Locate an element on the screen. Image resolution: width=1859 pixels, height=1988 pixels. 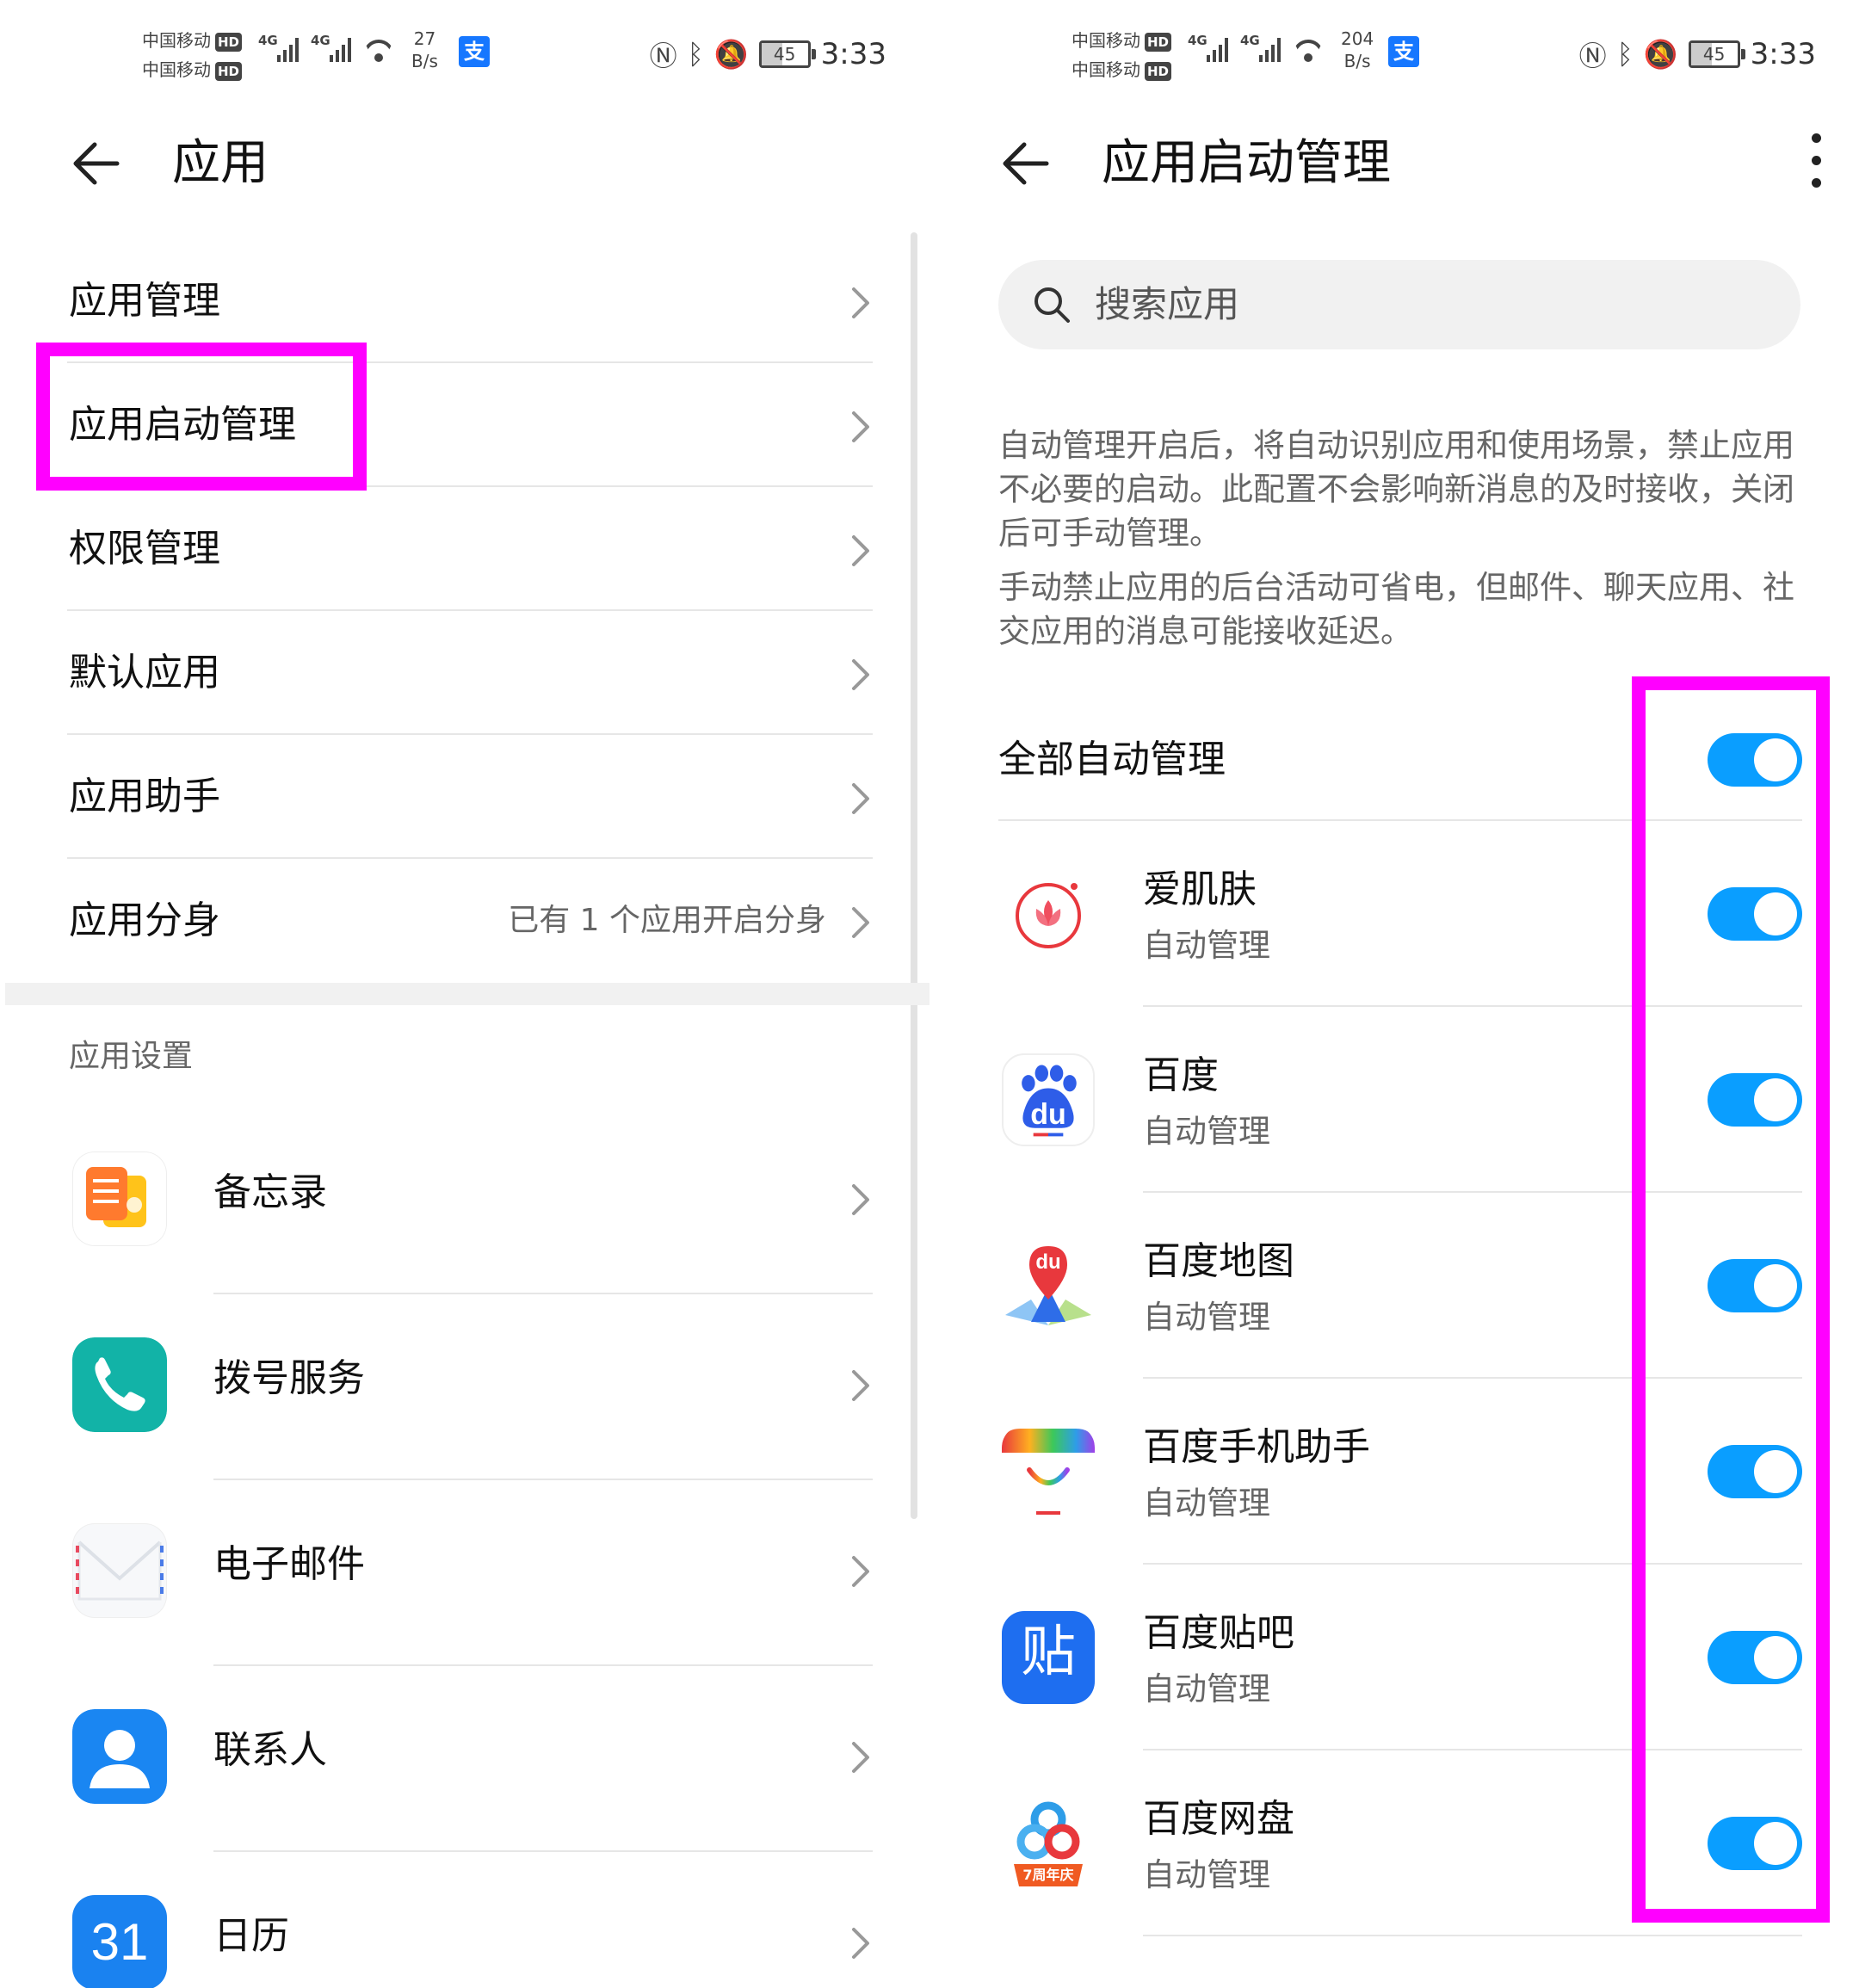
phone-icon is located at coordinates (119, 1384).